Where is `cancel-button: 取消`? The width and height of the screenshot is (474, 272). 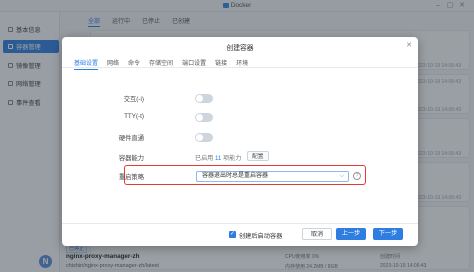
cancel-button: 取消 is located at coordinates (317, 234).